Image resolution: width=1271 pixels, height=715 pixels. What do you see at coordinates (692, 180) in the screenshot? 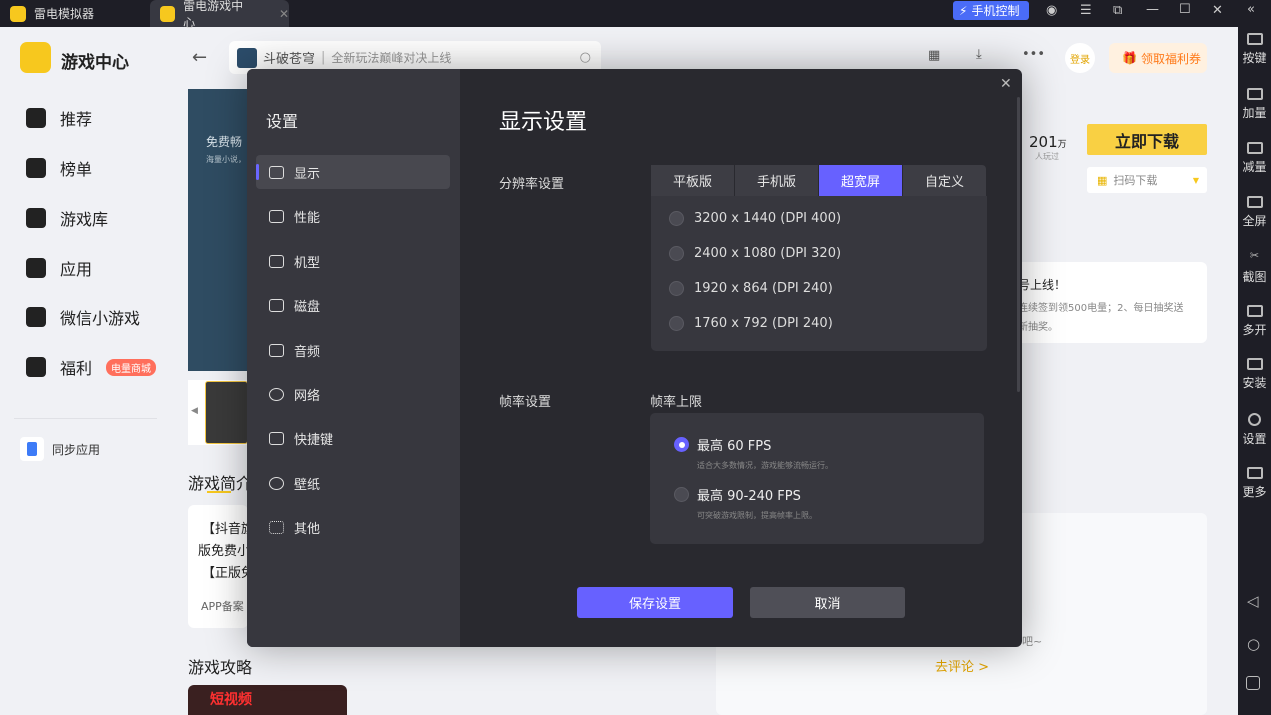
I see `resolution-tab-tablet: 平板版` at bounding box center [692, 180].